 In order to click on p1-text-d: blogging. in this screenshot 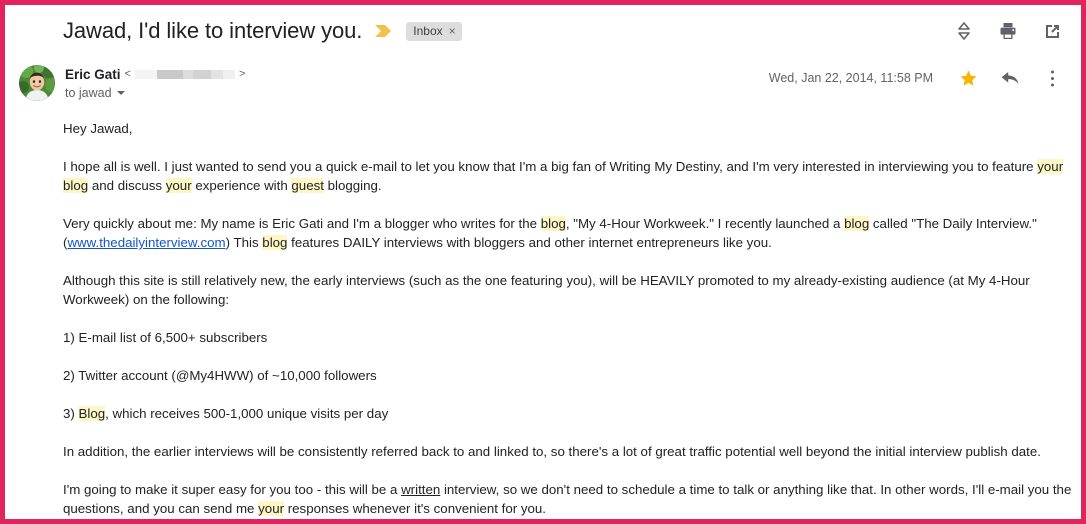, I will do `click(352, 185)`.